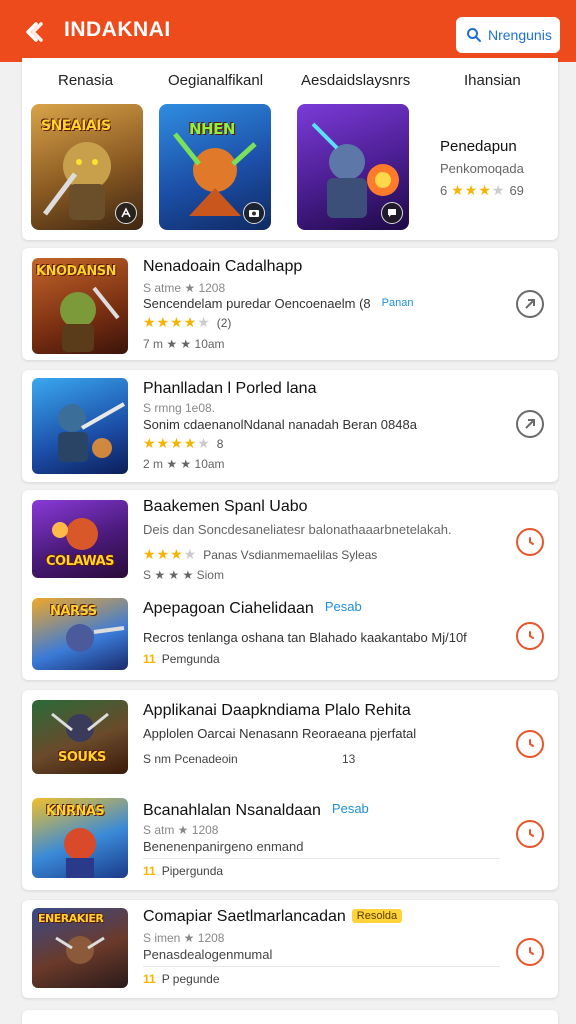 This screenshot has height=1024, width=576. Describe the element at coordinates (349, 759) in the screenshot. I see `item-footer-count: 13` at that location.